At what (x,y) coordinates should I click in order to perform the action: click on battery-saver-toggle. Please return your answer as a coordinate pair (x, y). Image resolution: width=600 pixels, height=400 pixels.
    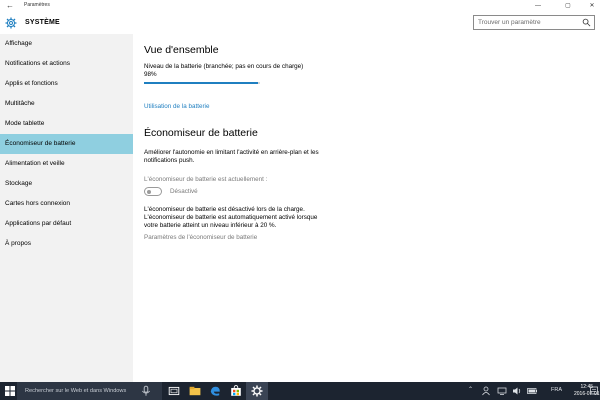
    Looking at the image, I should click on (153, 191).